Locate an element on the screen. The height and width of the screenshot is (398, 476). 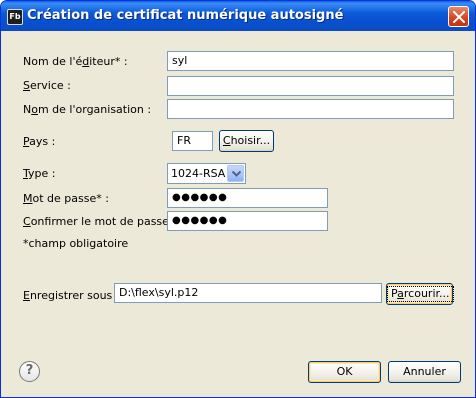
chevron-down-icon is located at coordinates (236, 174).